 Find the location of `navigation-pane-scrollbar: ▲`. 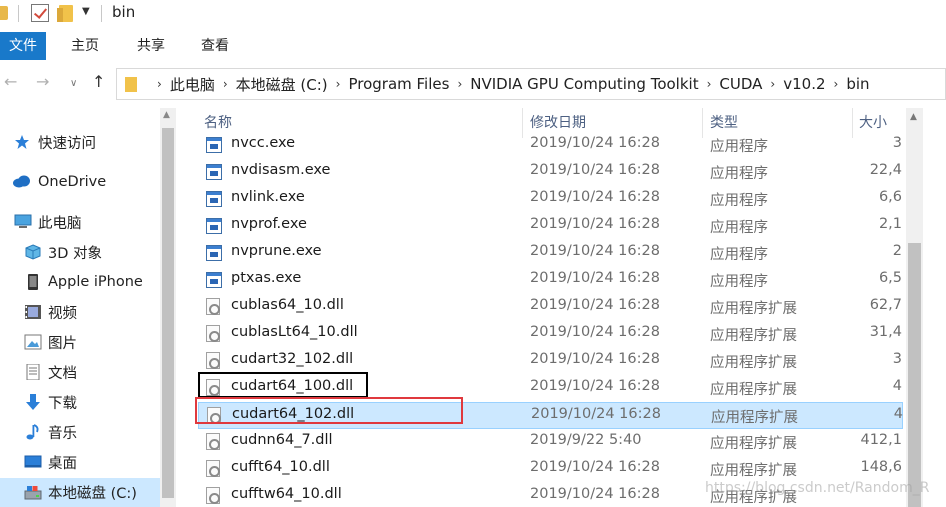

navigation-pane-scrollbar: ▲ is located at coordinates (168, 307).